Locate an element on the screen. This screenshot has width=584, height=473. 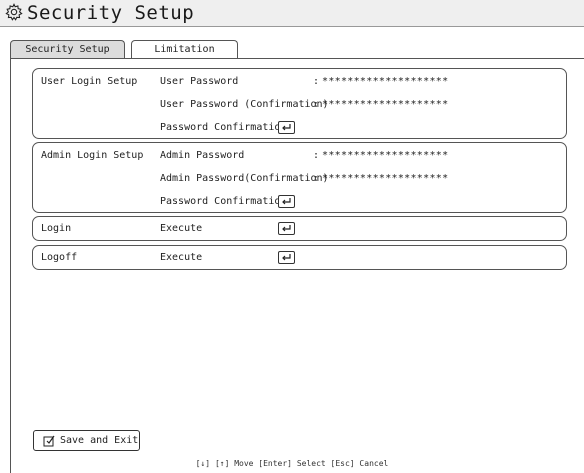
admin-password-field: ******************** is located at coordinates (385, 155).